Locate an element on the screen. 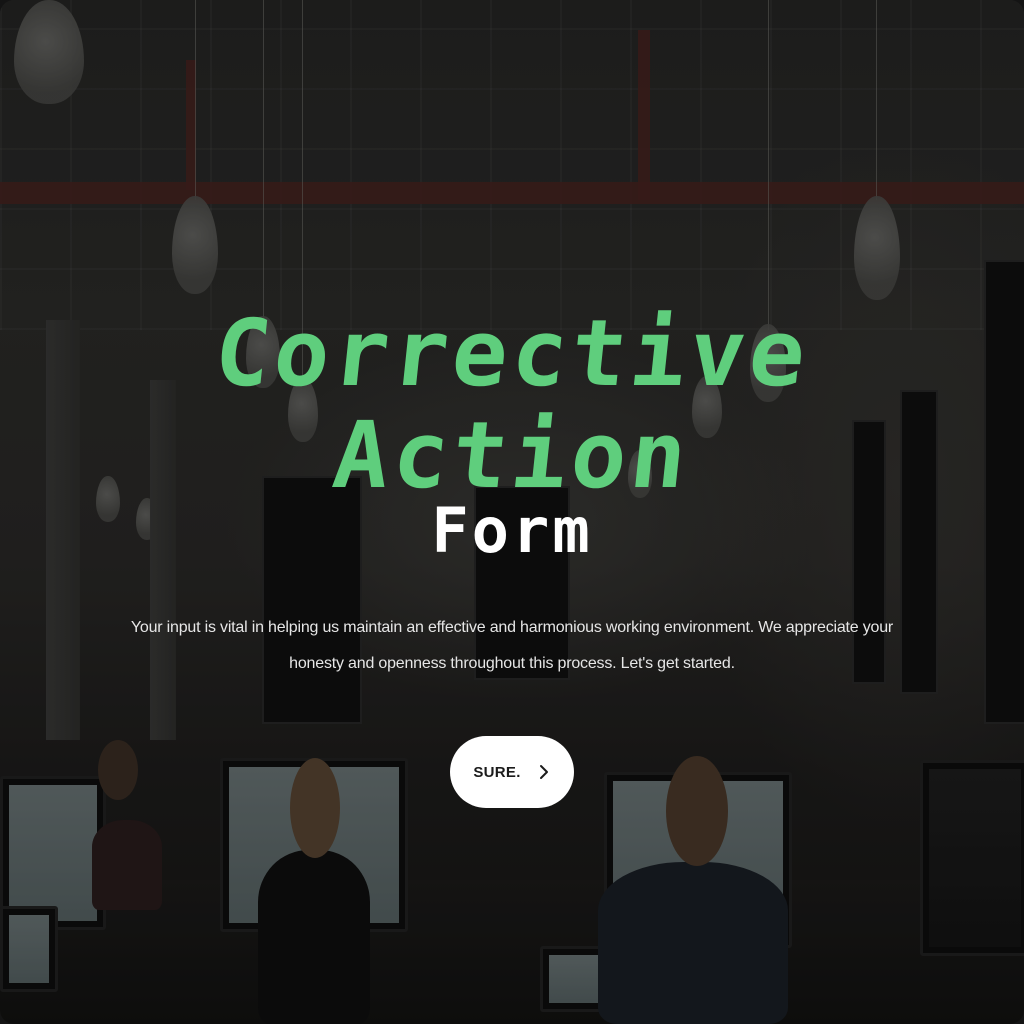 Image resolution: width=1024 pixels, height=1024 pixels. title-line-corrective: Corrective is located at coordinates (512, 353).